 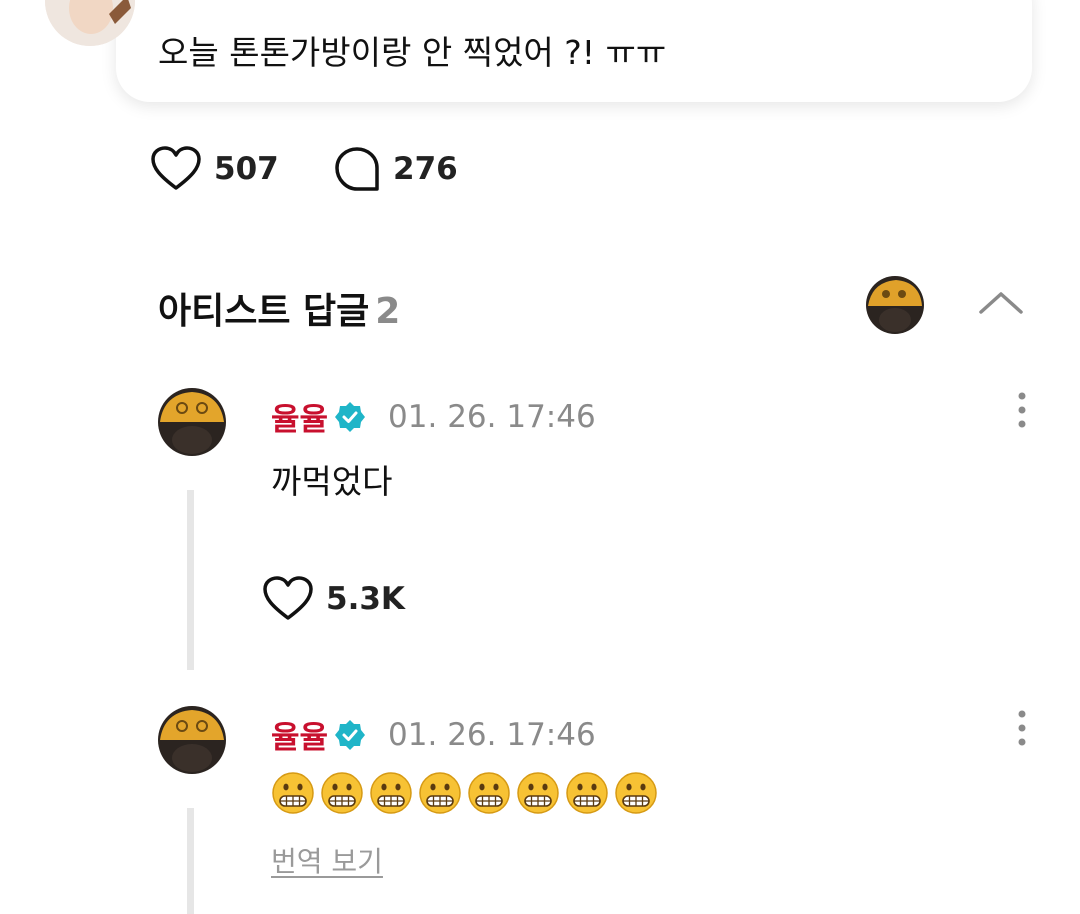 I want to click on post-comment-count: 276, so click(x=425, y=169).